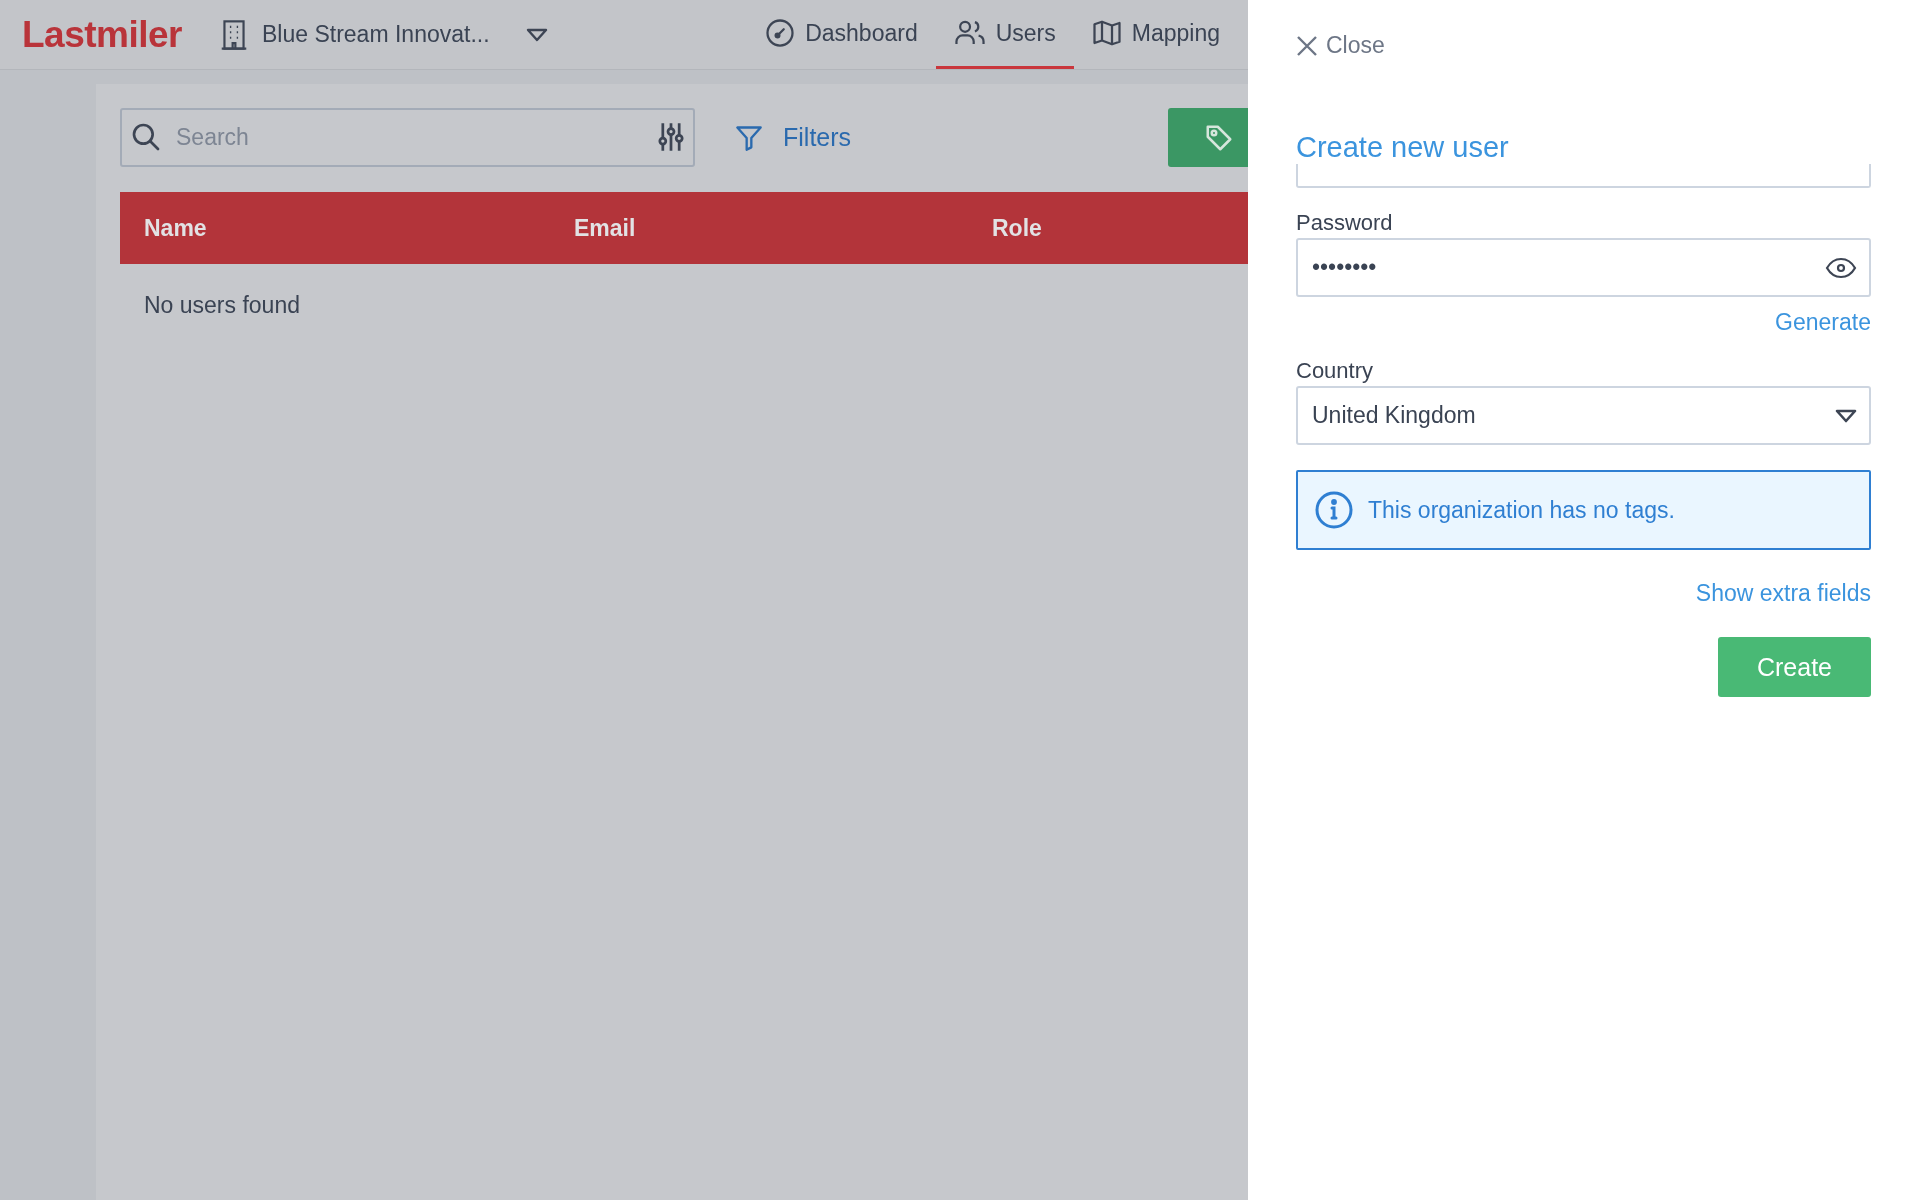 Image resolution: width=1920 pixels, height=1200 pixels. Describe the element at coordinates (146, 137) in the screenshot. I see `search-icon` at that location.